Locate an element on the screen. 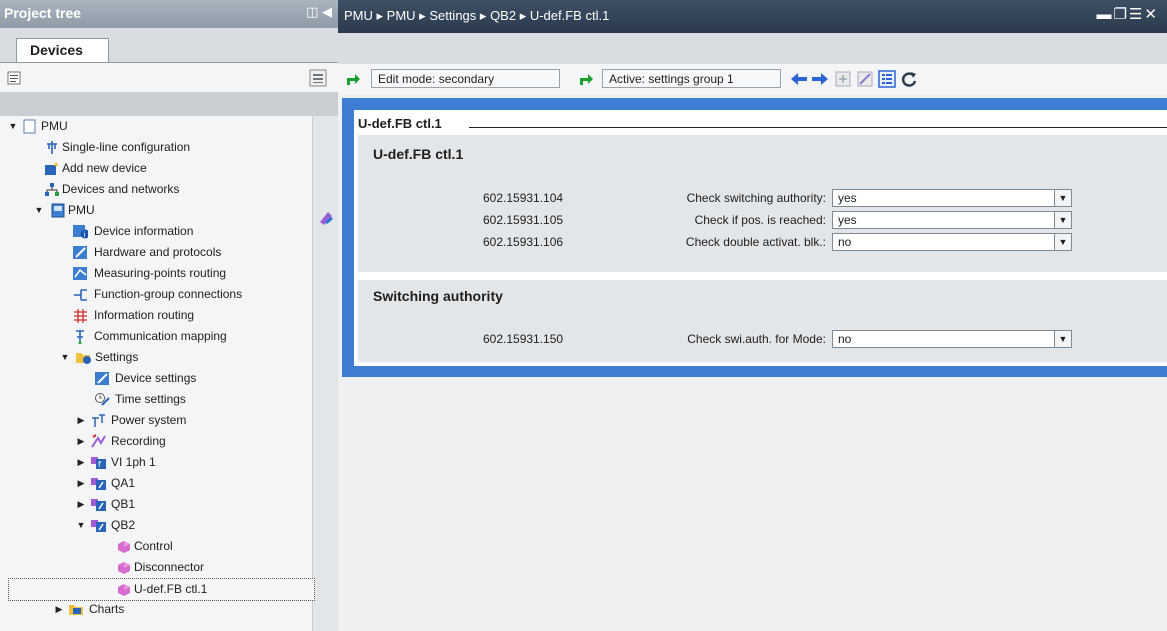 The image size is (1167, 631). settings-folder-icon is located at coordinates (83, 358).